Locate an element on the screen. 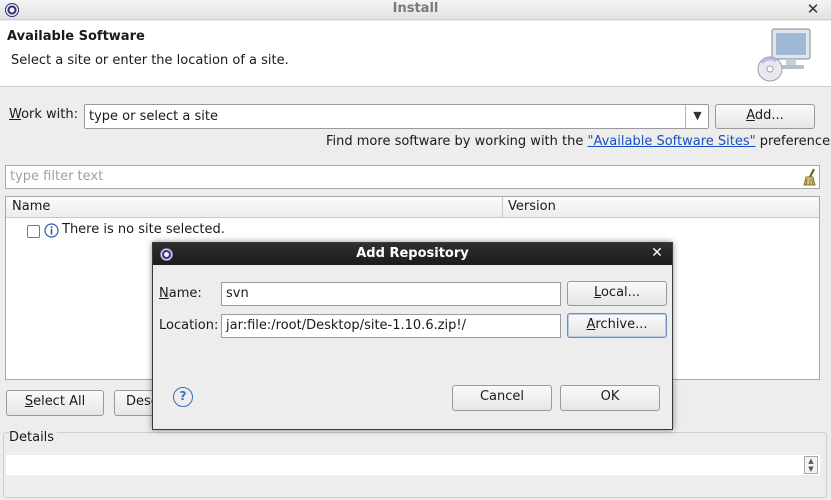 The image size is (831, 500). dialog-title: Add Repository is located at coordinates (412, 253).